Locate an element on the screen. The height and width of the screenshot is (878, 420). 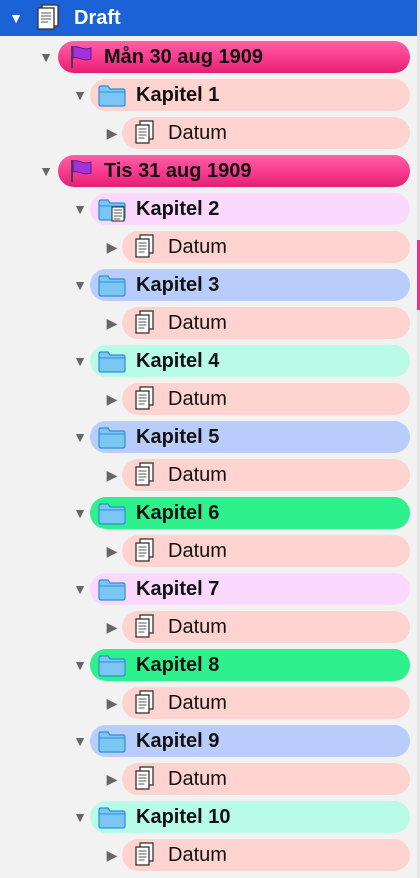
binder-row-kapitel-8: ▼ Kapitel 8 is located at coordinates (210, 665).